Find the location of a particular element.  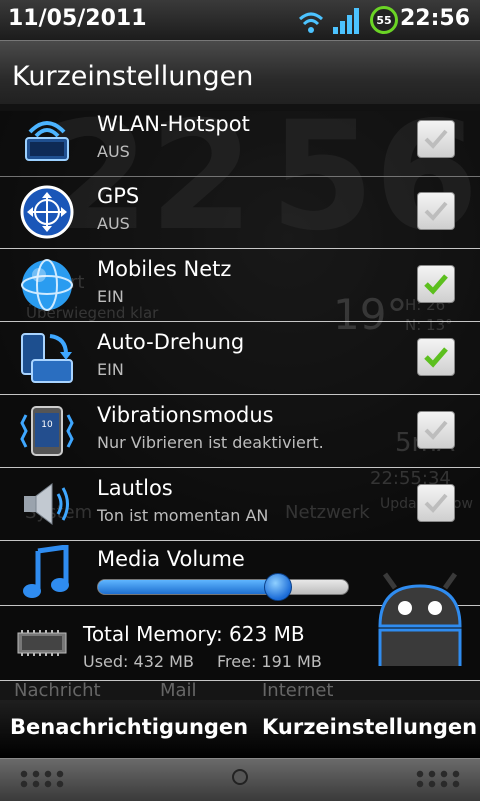

memory-chip-icon is located at coordinates (42, 643).